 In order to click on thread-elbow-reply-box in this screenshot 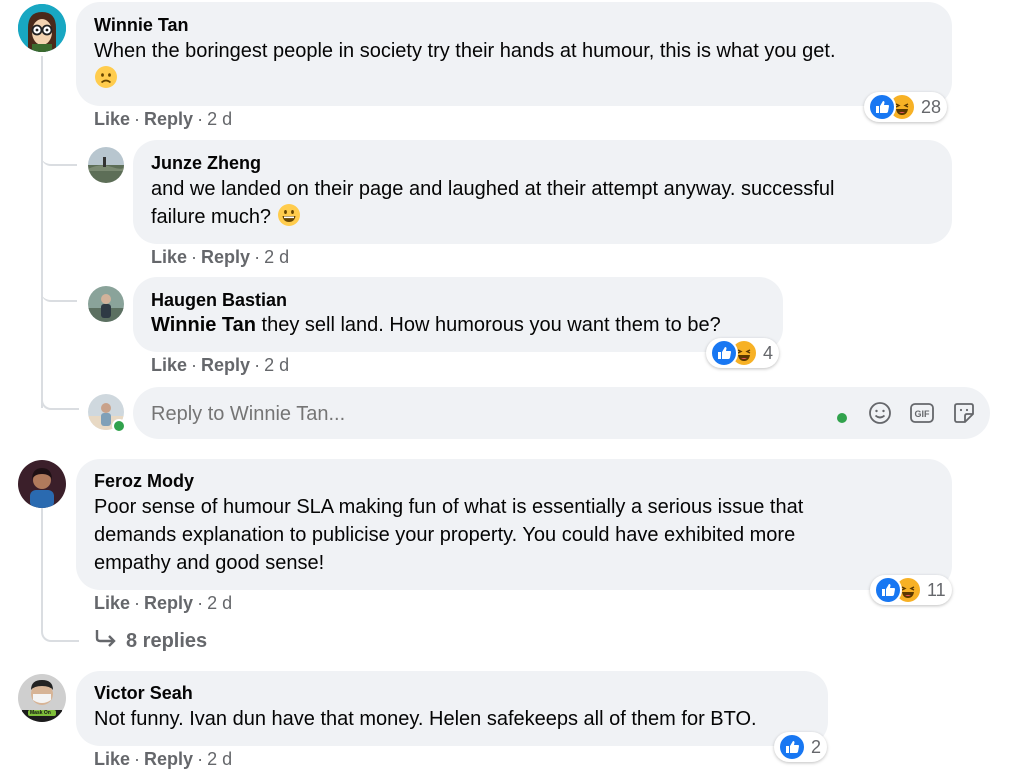, I will do `click(60, 401)`.